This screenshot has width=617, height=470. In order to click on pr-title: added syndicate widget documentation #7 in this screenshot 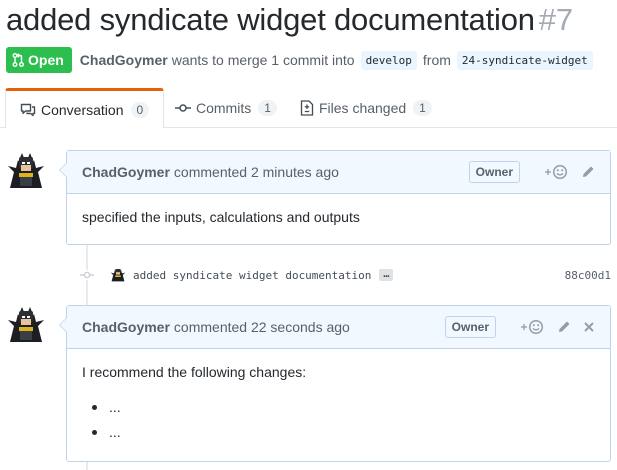, I will do `click(289, 20)`.